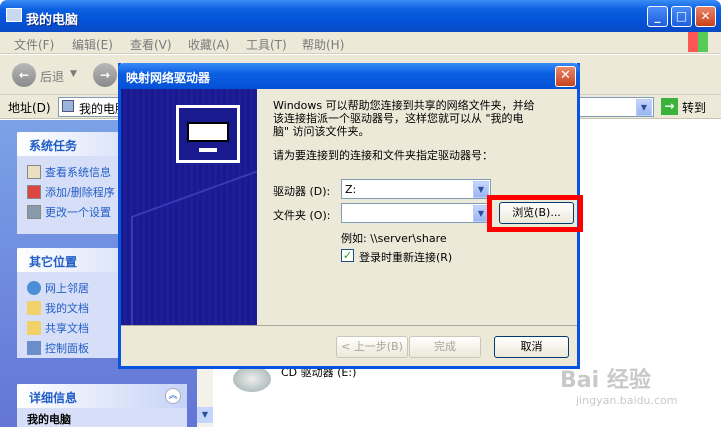 This screenshot has width=721, height=427. I want to click on back-dropdown-icon: ▼, so click(73, 74).